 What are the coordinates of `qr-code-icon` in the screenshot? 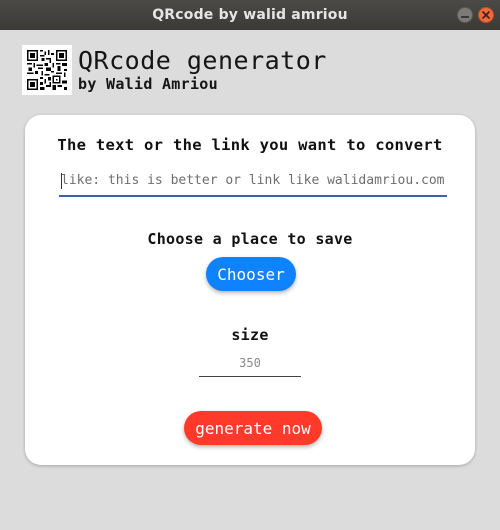 It's located at (47, 70).